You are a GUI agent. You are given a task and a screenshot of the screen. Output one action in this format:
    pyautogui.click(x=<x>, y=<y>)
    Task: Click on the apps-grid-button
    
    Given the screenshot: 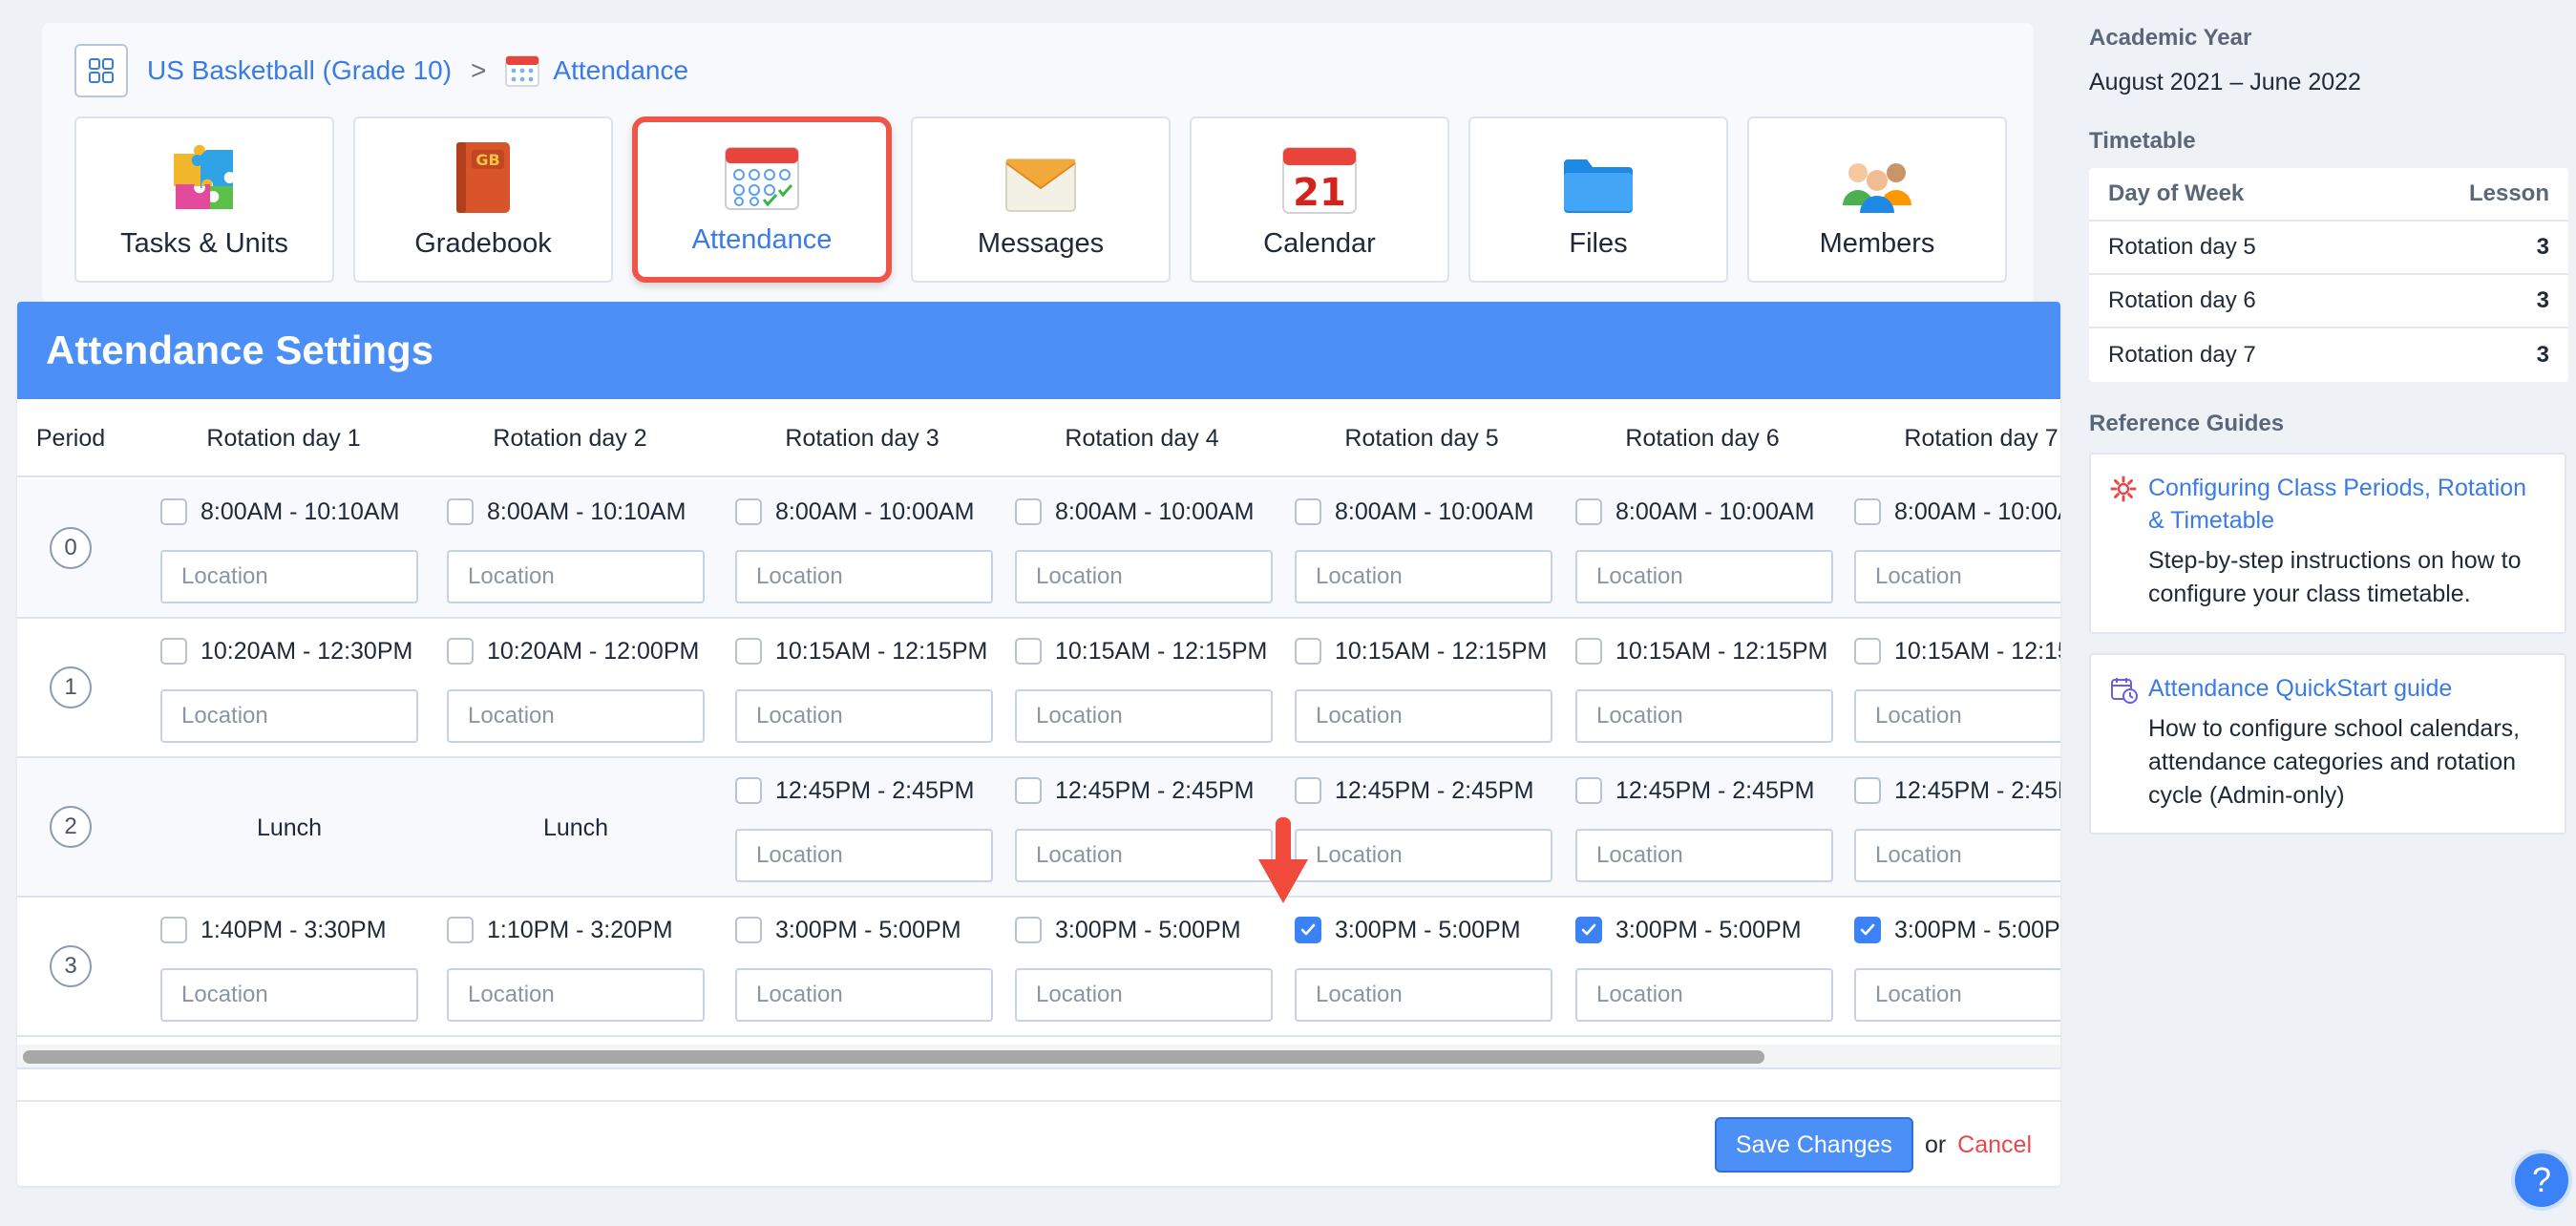 What is the action you would take?
    pyautogui.click(x=101, y=70)
    